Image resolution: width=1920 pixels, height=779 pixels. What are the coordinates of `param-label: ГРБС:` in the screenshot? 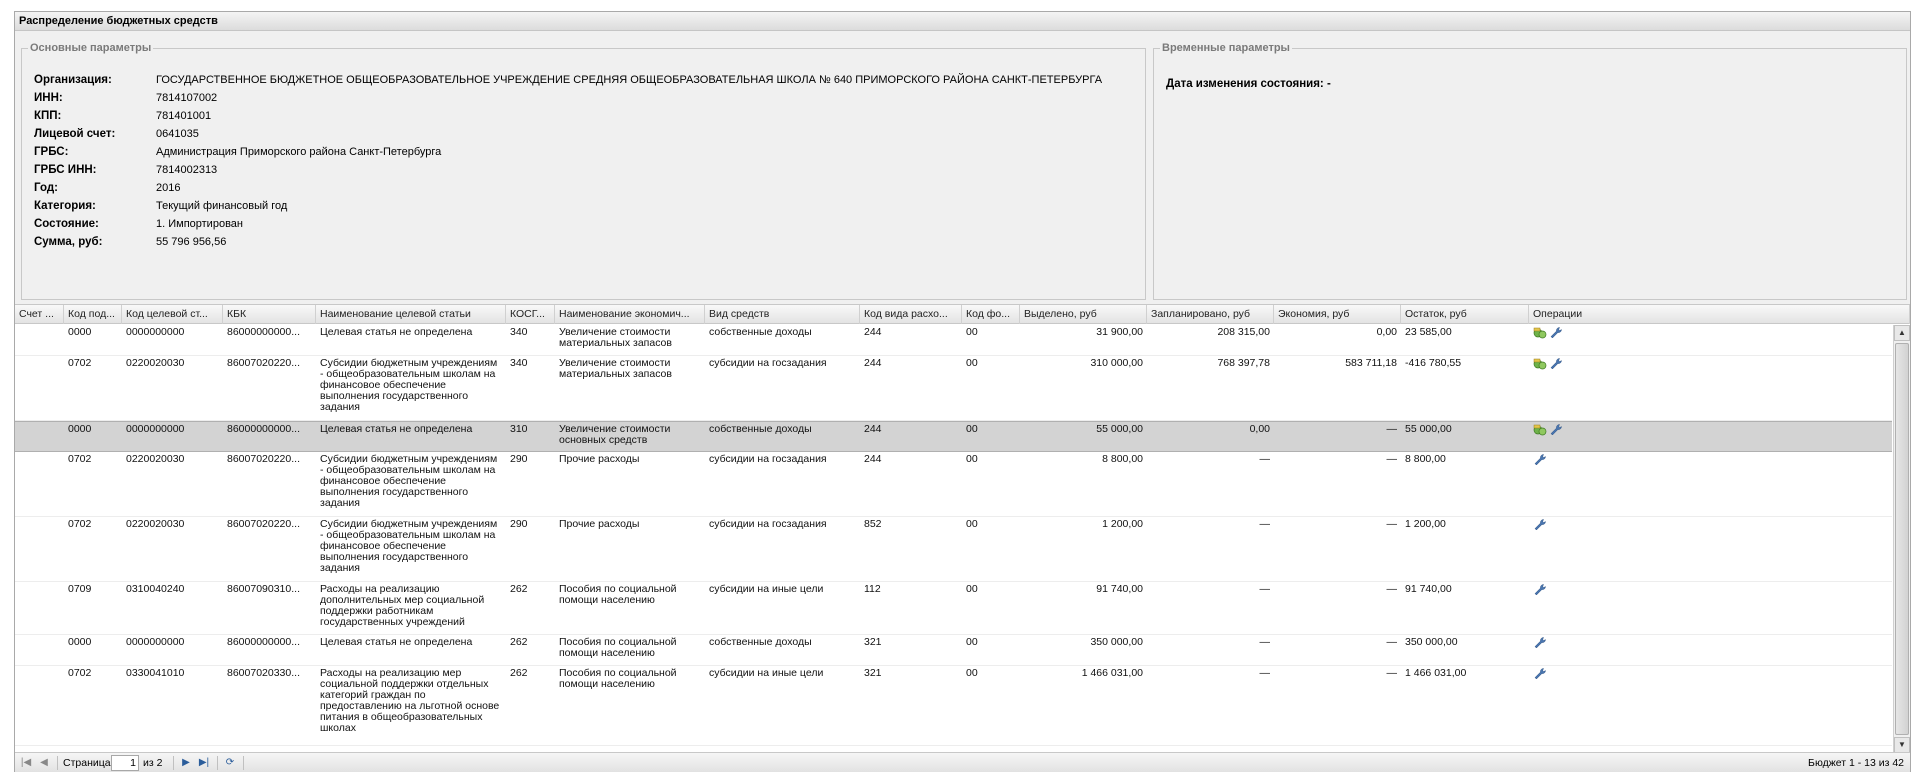 It's located at (51, 152).